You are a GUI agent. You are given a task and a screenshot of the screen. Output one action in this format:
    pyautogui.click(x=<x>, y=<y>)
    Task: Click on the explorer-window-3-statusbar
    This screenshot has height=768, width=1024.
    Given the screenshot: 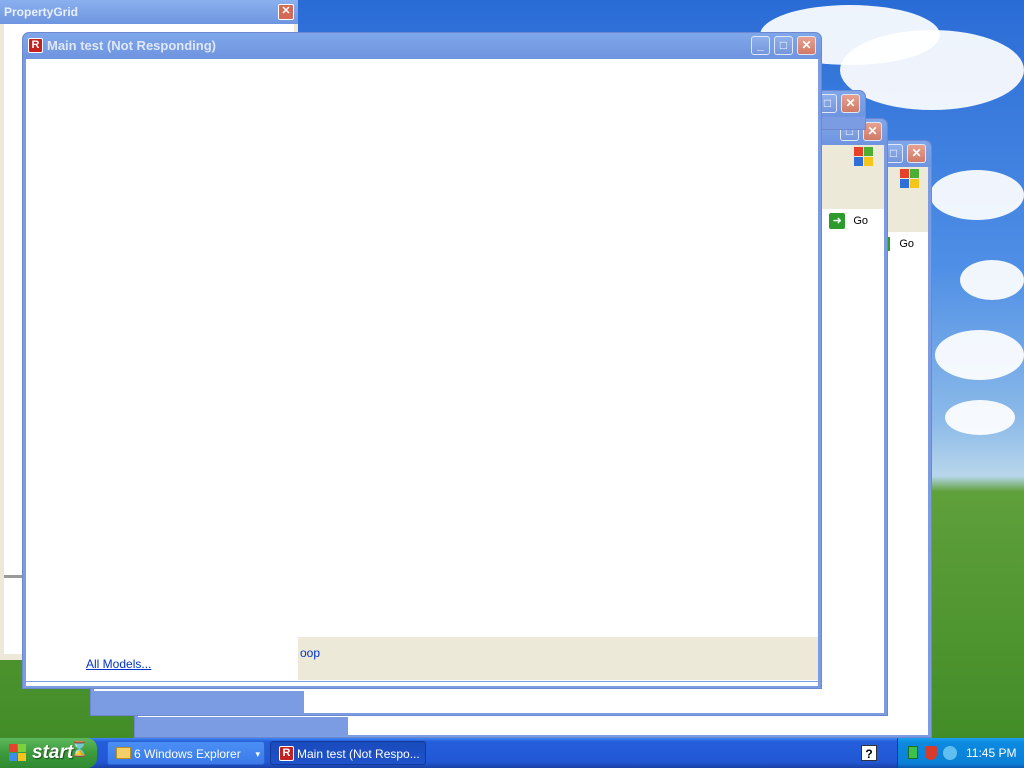 What is the action you would take?
    pyautogui.click(x=243, y=726)
    